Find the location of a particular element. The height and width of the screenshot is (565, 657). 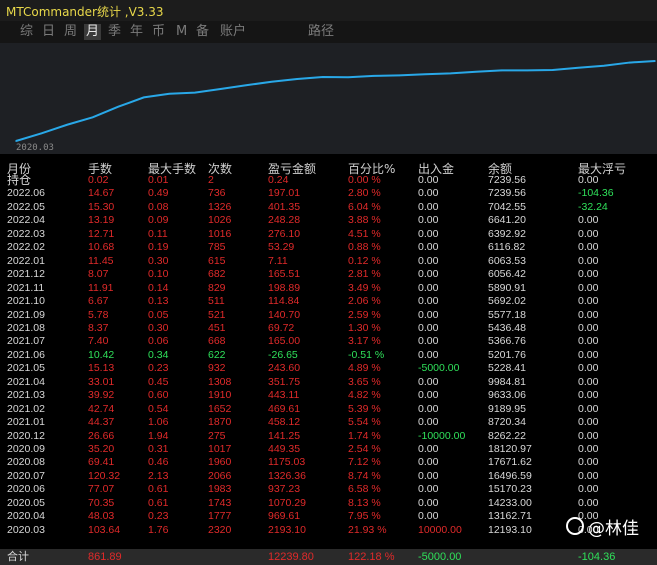

cell-手数: 44.37 is located at coordinates (101, 422).